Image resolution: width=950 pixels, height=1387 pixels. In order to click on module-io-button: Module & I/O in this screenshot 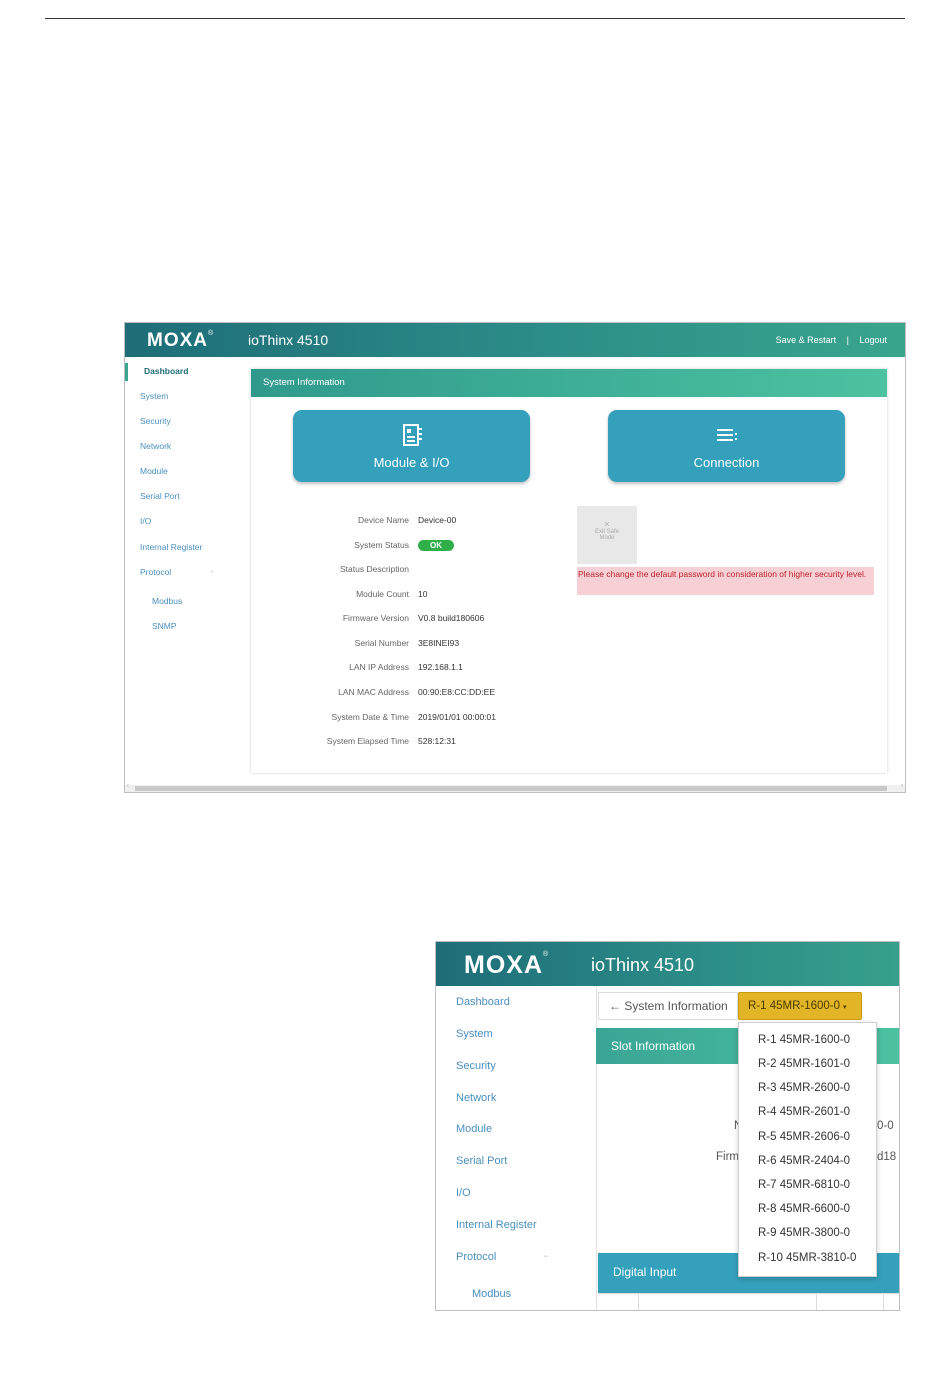, I will do `click(411, 446)`.